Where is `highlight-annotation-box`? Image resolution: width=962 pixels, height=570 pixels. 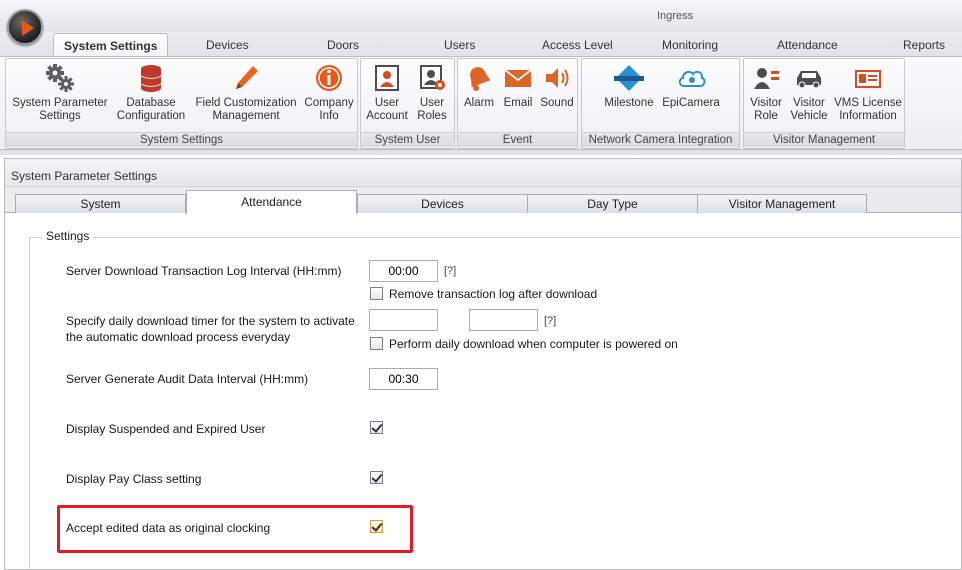
highlight-annotation-box is located at coordinates (235, 529).